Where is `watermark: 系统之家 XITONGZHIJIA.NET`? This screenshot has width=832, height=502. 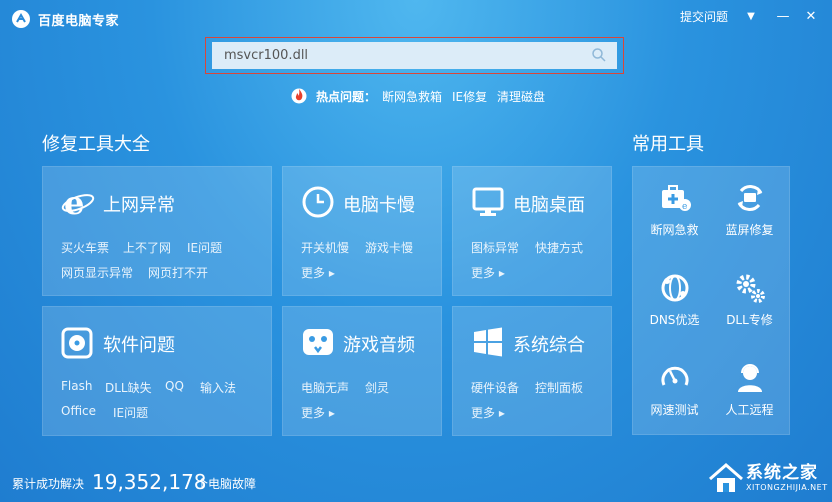
watermark: 系统之家 XITONGZHIJIA.NET is located at coordinates (770, 478).